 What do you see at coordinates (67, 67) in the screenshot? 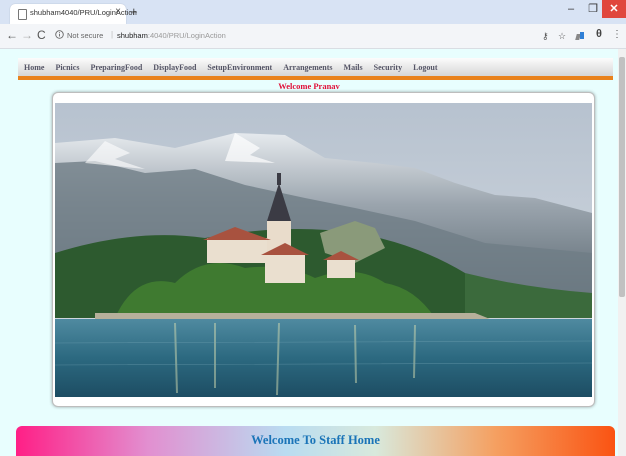
I see `nav-picnics: Picnics` at bounding box center [67, 67].